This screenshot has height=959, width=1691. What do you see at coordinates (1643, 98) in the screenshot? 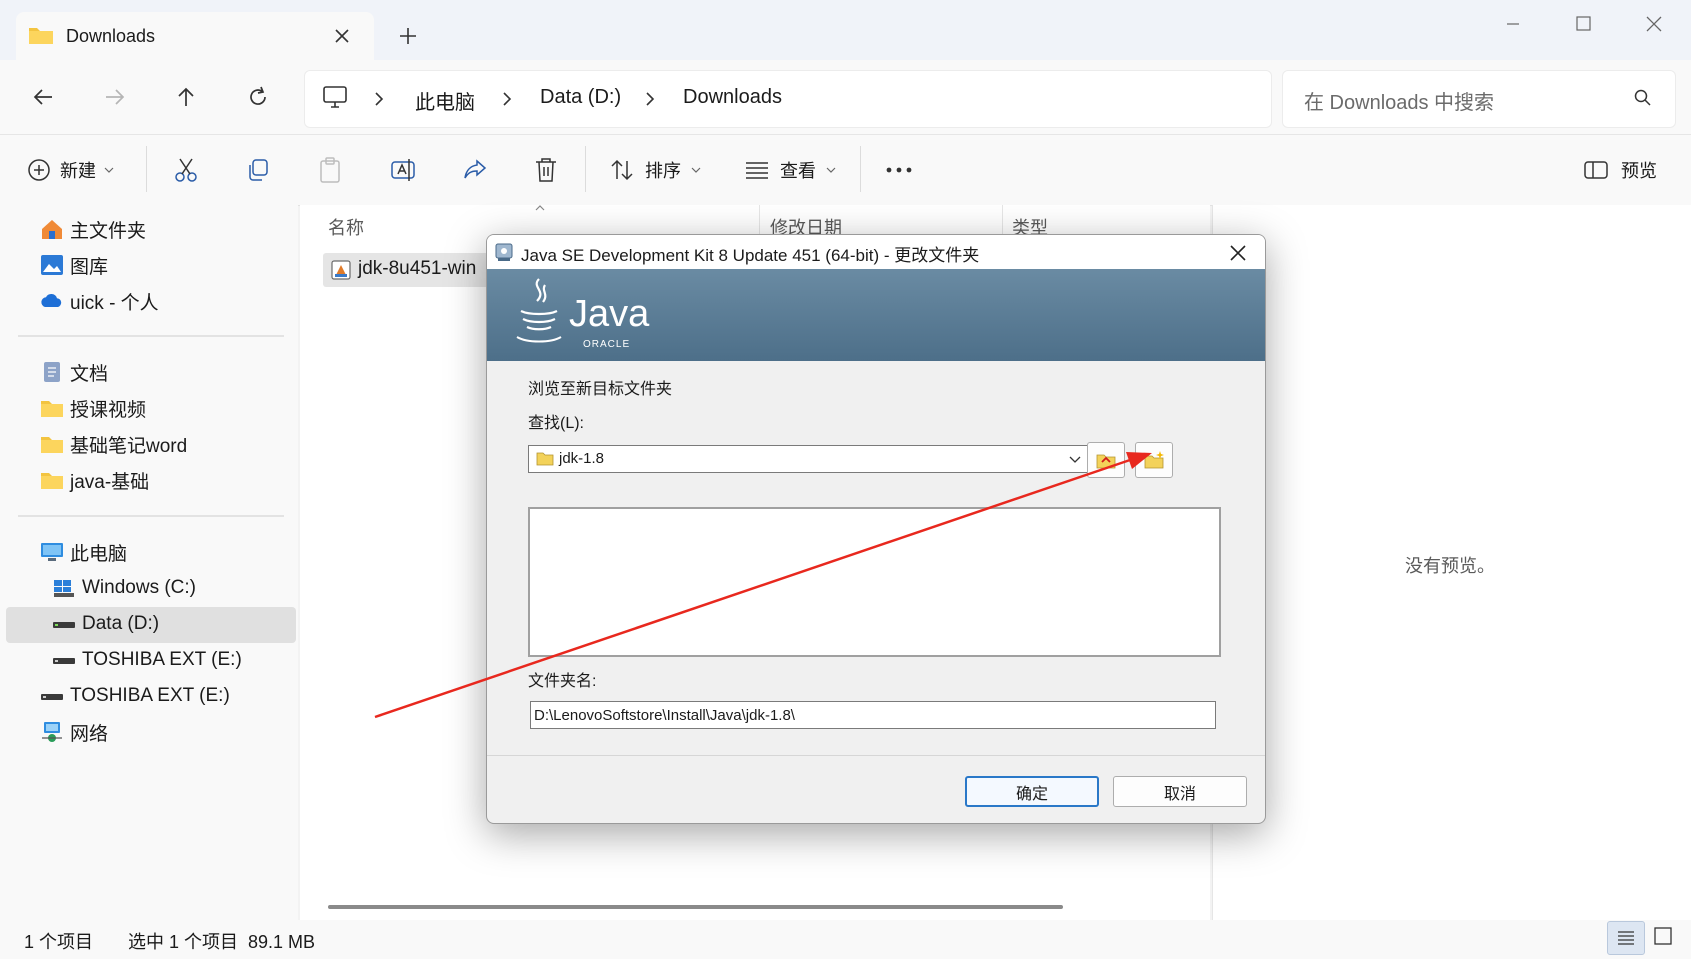
I see `search-icon` at bounding box center [1643, 98].